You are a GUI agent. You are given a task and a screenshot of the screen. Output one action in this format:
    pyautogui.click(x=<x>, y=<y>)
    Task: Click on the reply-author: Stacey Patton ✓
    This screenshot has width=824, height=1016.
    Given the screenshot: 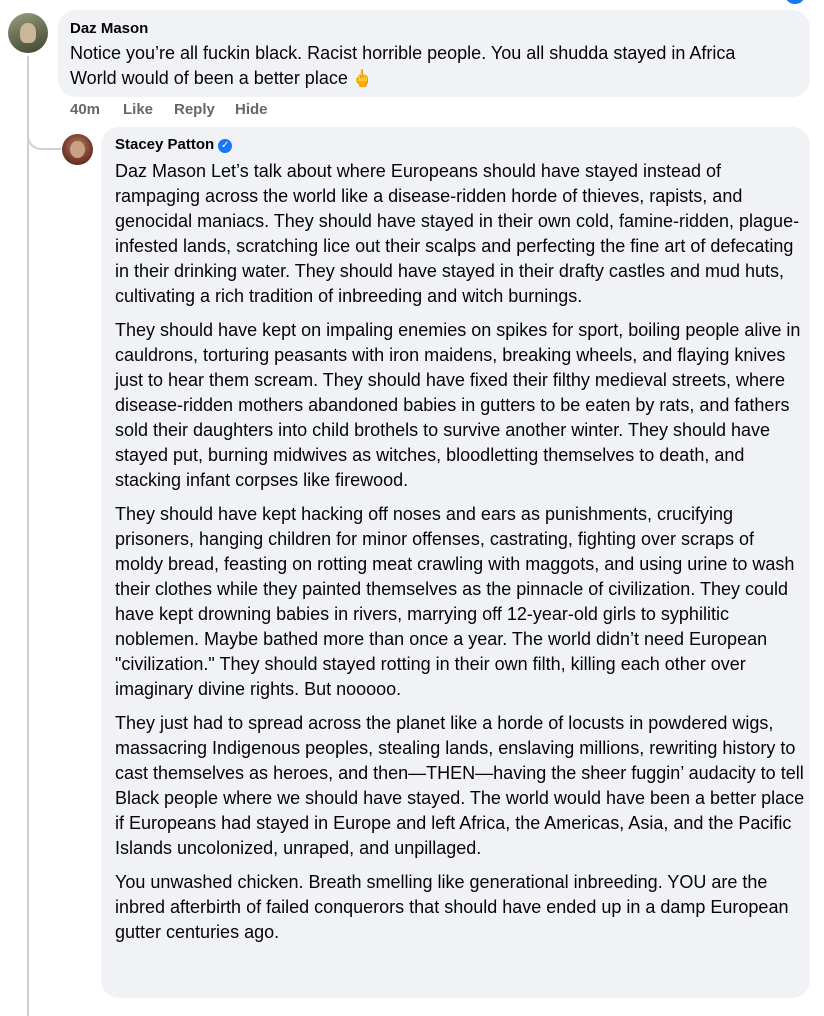 What is the action you would take?
    pyautogui.click(x=174, y=145)
    